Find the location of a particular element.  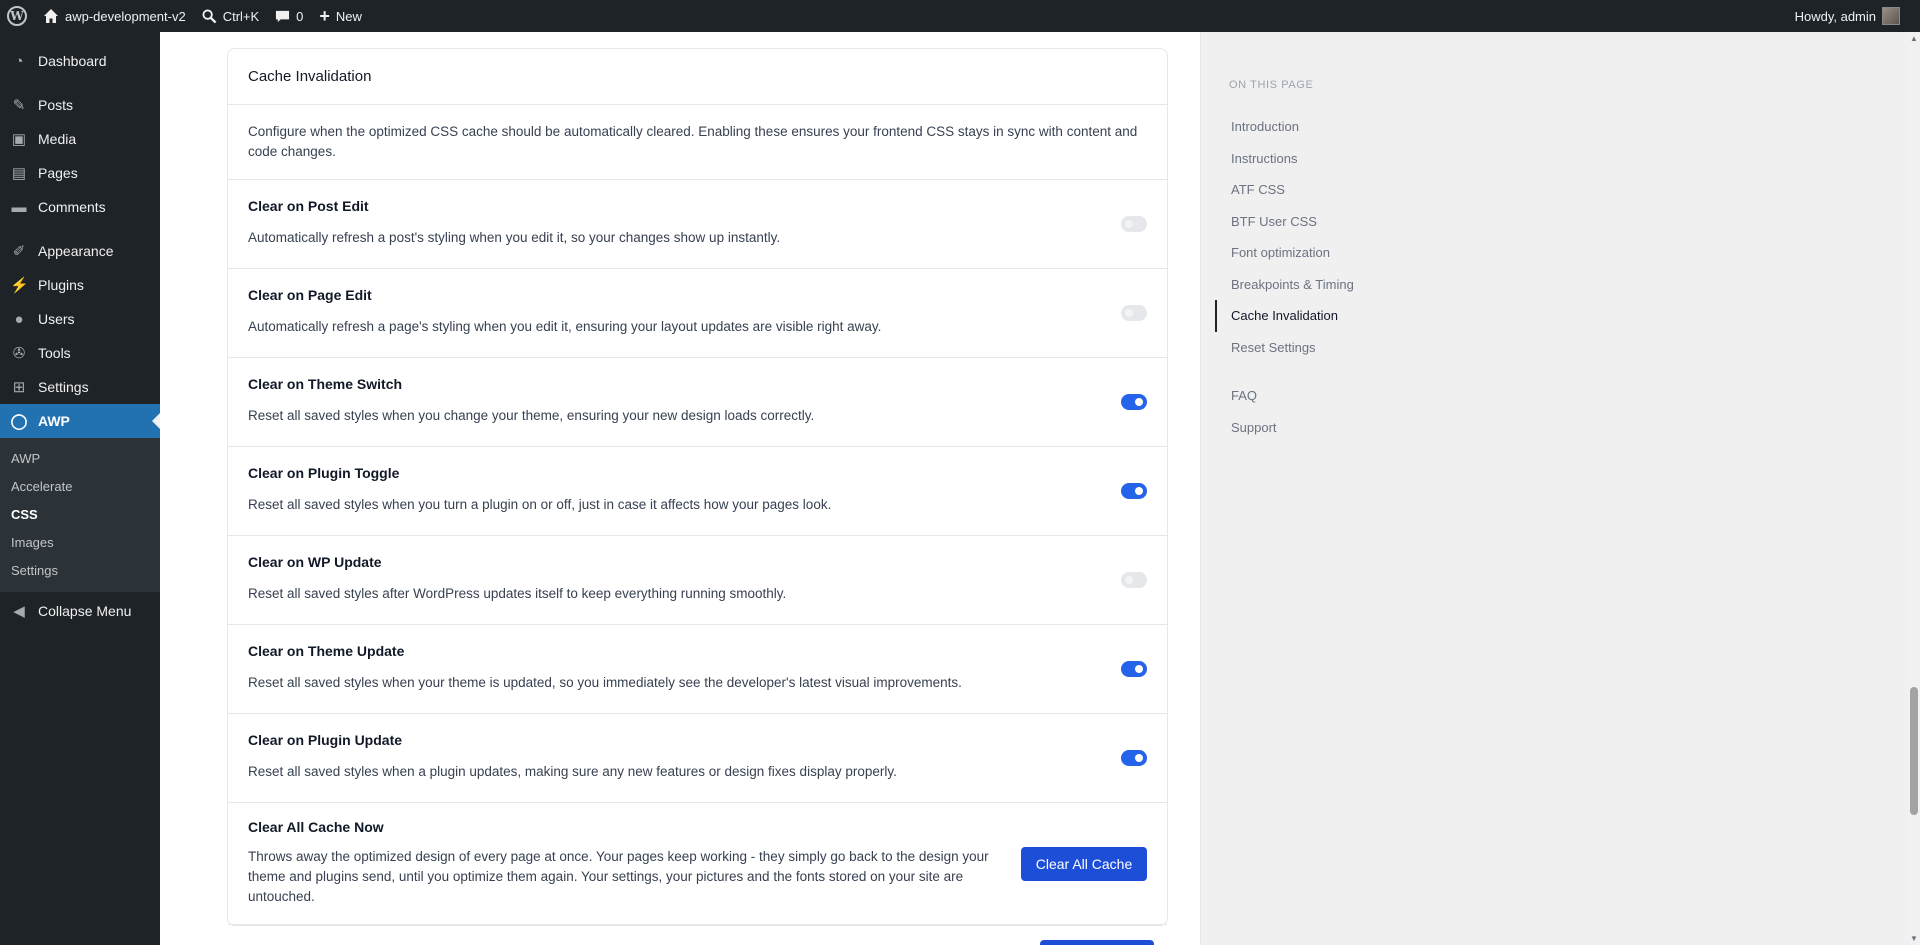

new-content-menu: + New is located at coordinates (340, 16).